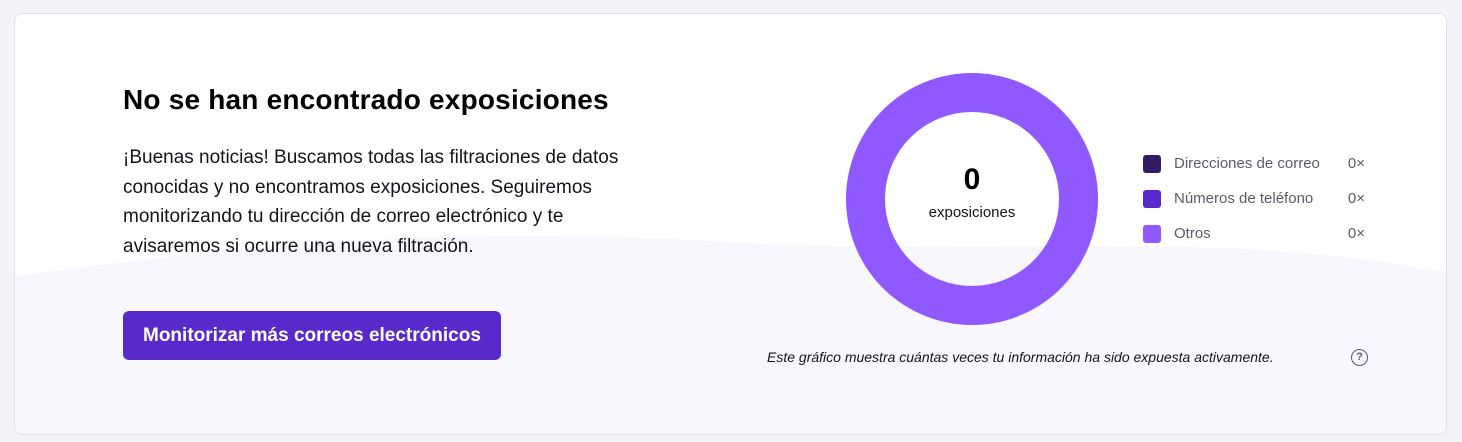 This screenshot has width=1462, height=442. What do you see at coordinates (1356, 163) in the screenshot?
I see `legend-value-email: 0×` at bounding box center [1356, 163].